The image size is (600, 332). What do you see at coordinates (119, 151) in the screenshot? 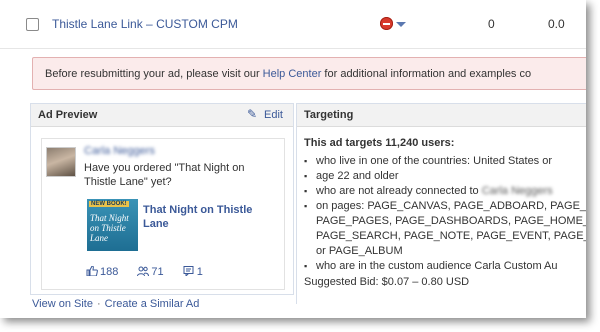
I see `advertiser-name: Carla Neggers` at bounding box center [119, 151].